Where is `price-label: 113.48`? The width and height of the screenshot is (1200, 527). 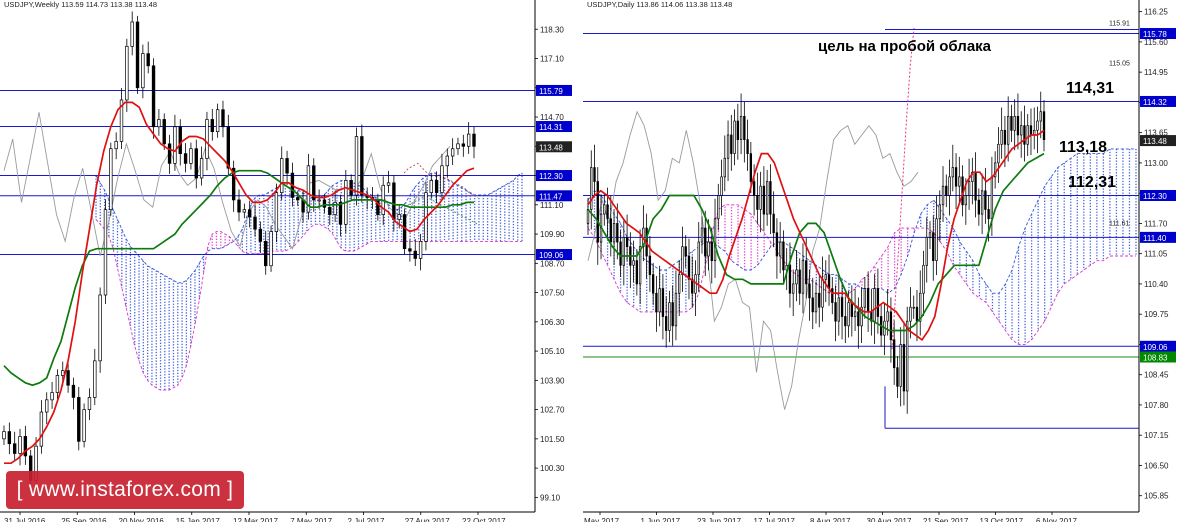
price-label: 113.48 is located at coordinates (551, 147).